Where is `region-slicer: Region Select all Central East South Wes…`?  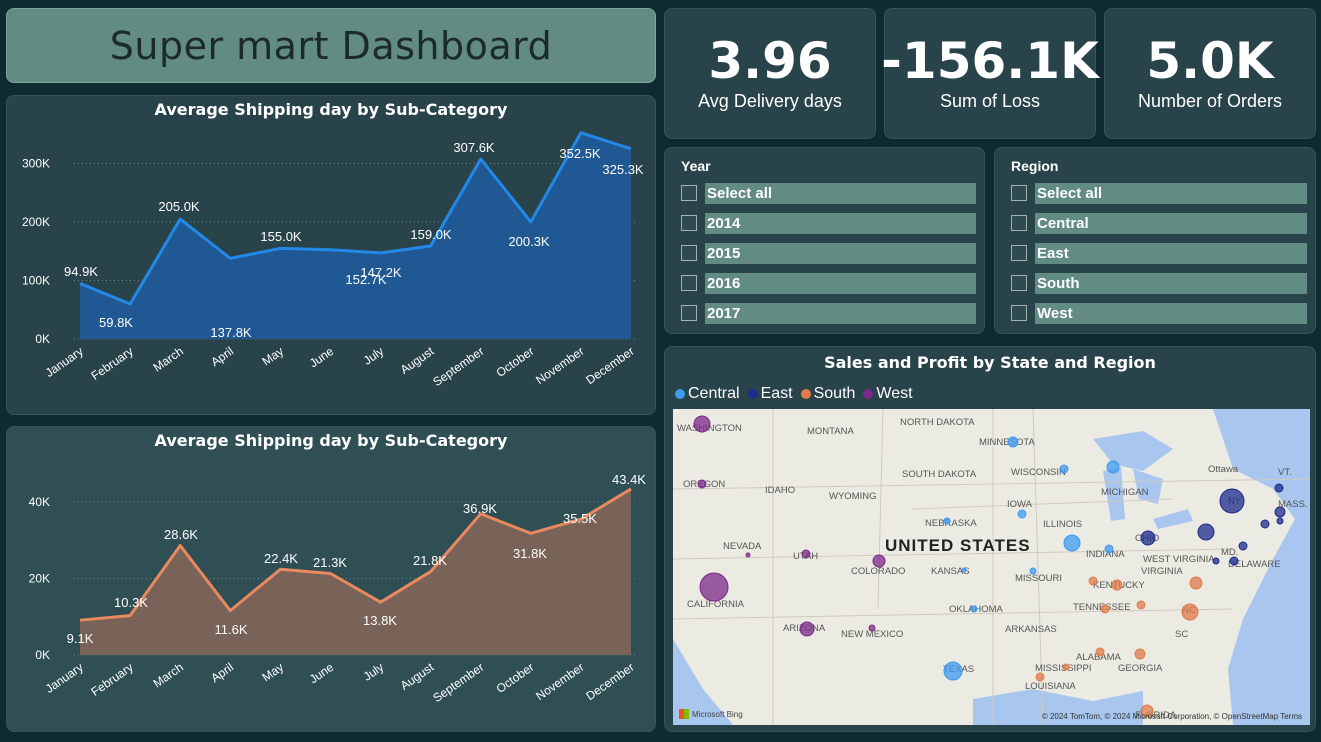 region-slicer: Region Select all Central East South Wes… is located at coordinates (1155, 240).